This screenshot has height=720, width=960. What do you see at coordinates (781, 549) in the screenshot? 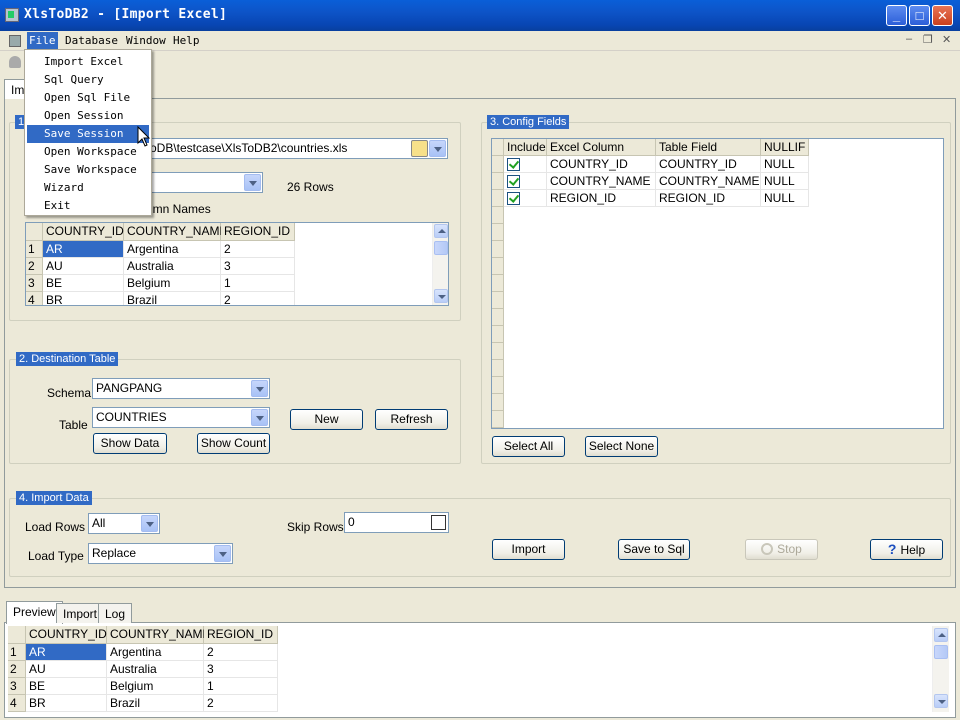
I see `stop-button: Stop` at bounding box center [781, 549].